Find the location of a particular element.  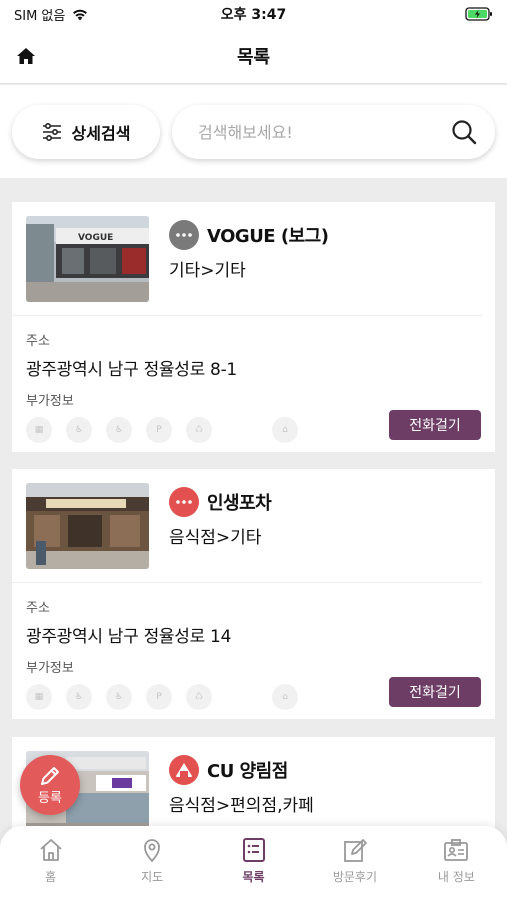

place-address: 광주광역시 남구 정율성로 8-1 is located at coordinates (131, 370).